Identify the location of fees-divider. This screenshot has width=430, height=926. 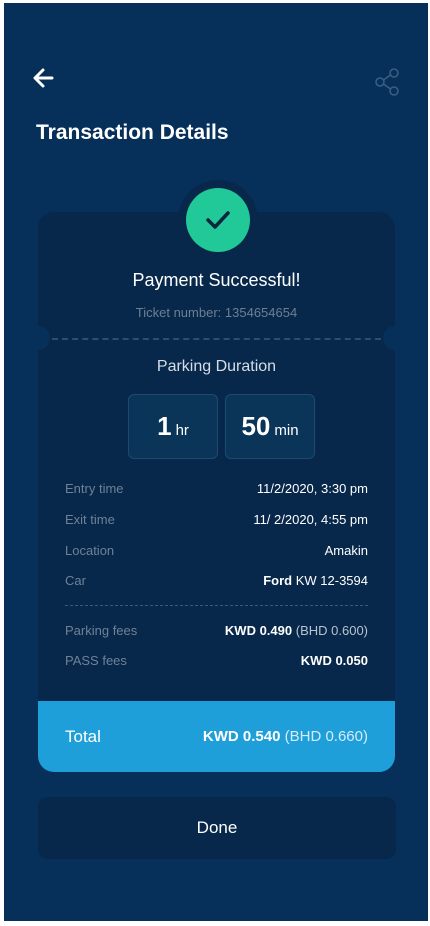
(216, 605).